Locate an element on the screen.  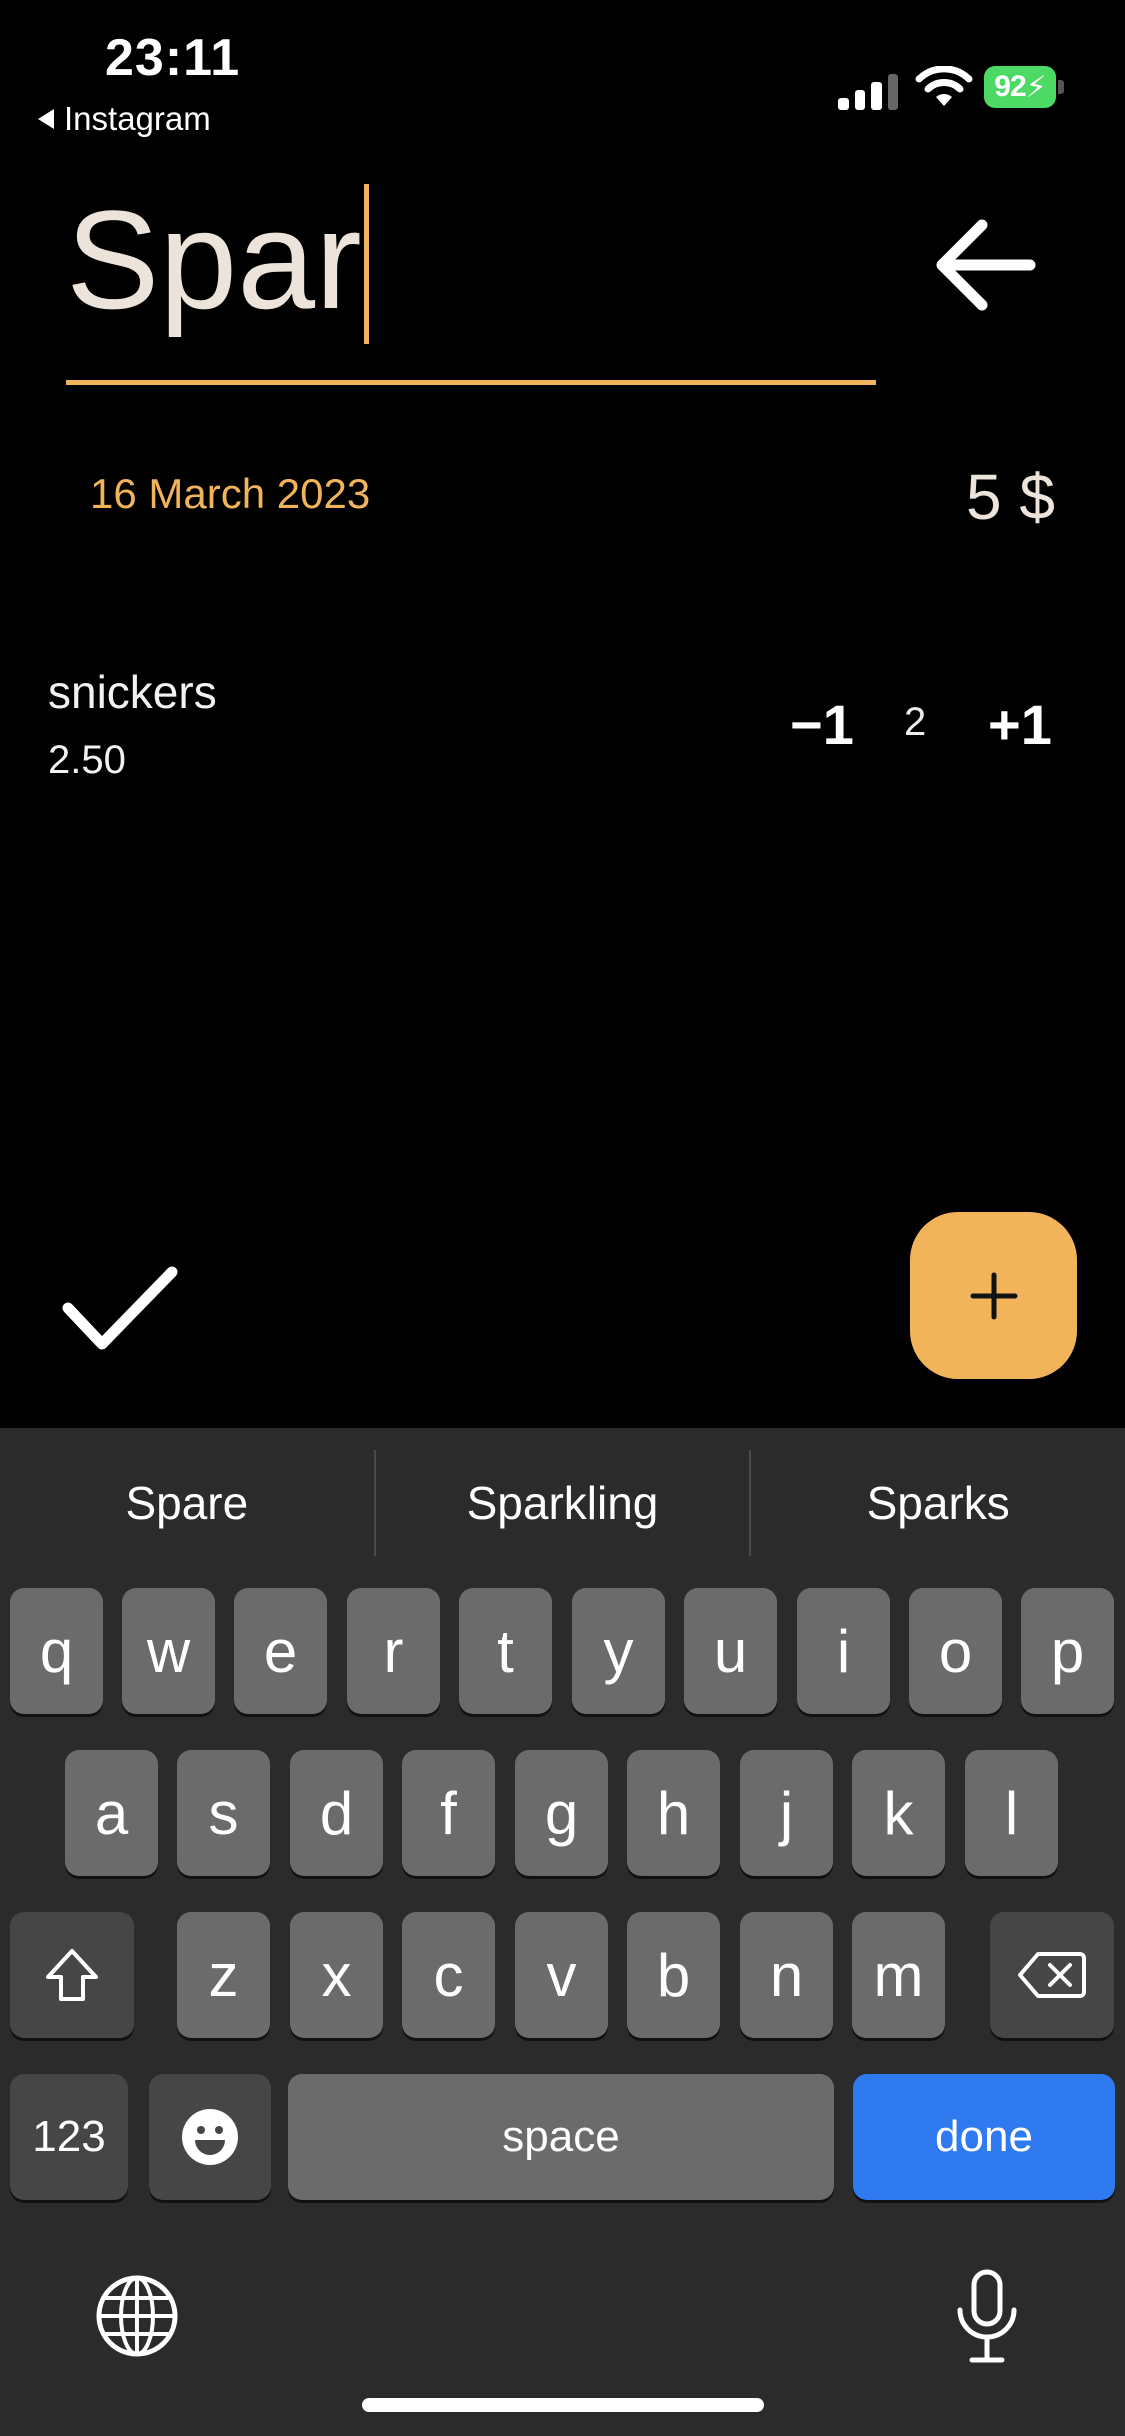
emoji-icon is located at coordinates (210, 2137).